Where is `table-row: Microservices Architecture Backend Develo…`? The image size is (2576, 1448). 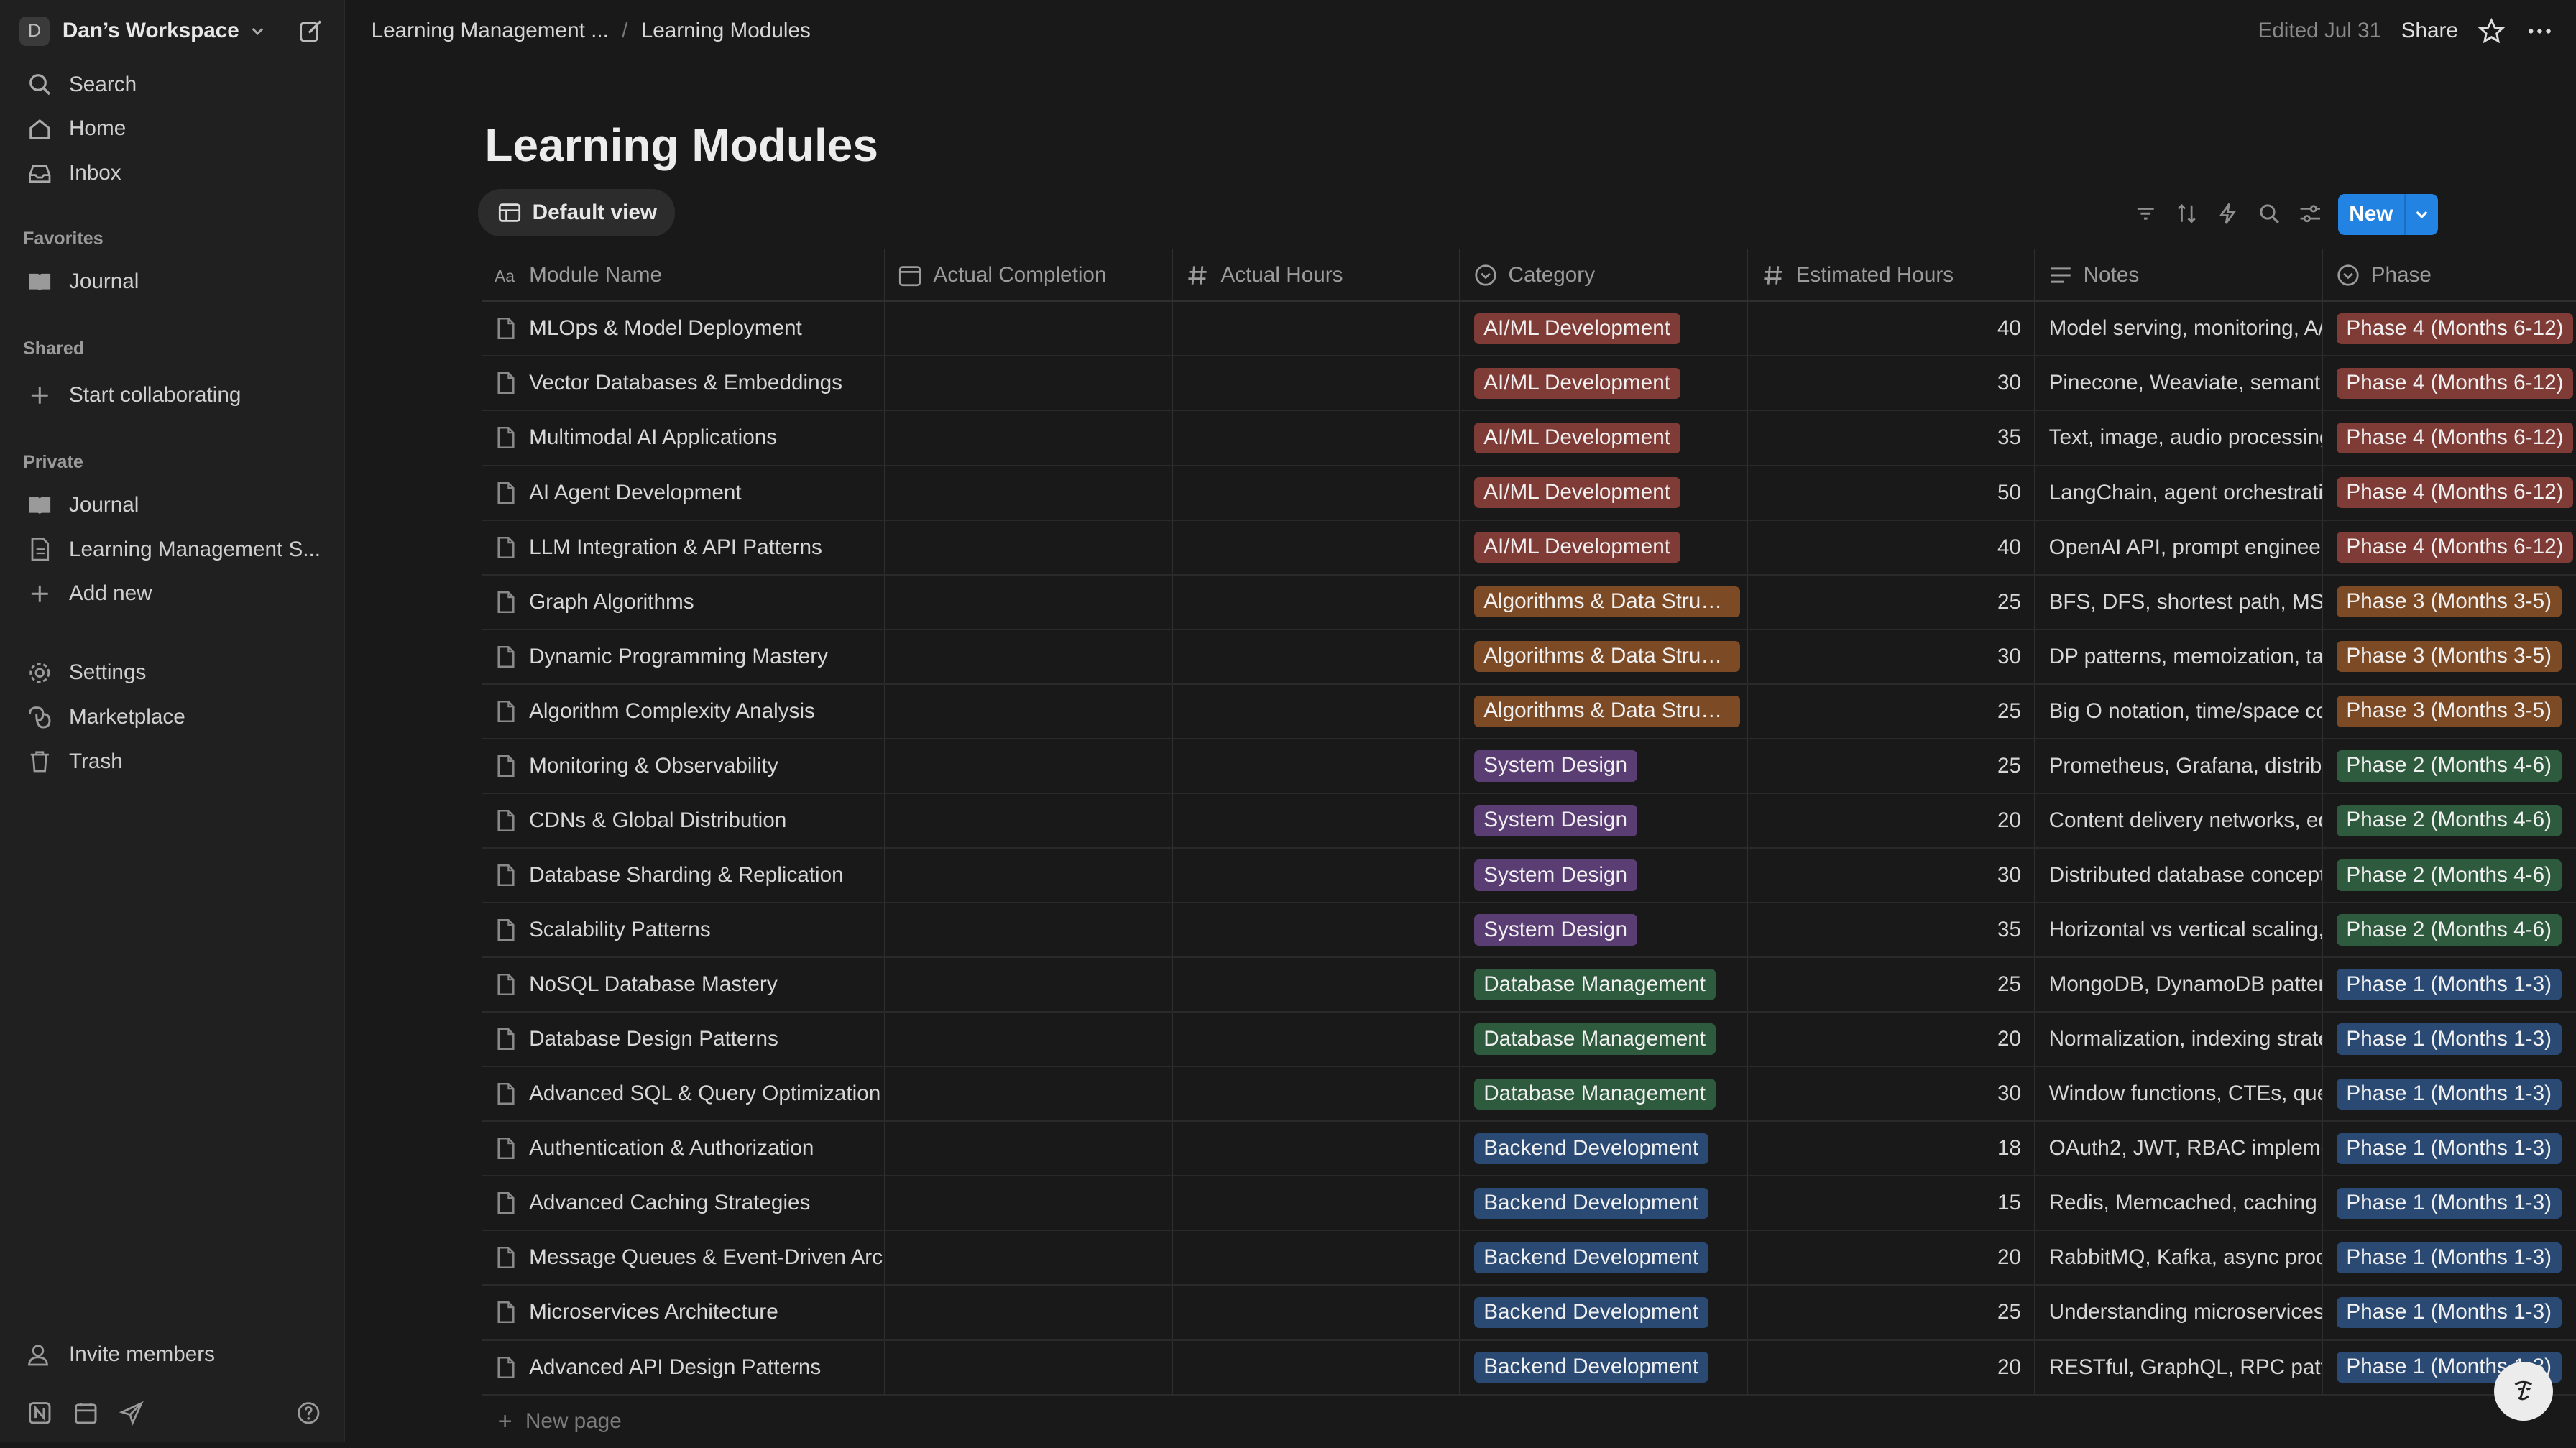
table-row: Microservices Architecture Backend Develo… is located at coordinates (1528, 1313).